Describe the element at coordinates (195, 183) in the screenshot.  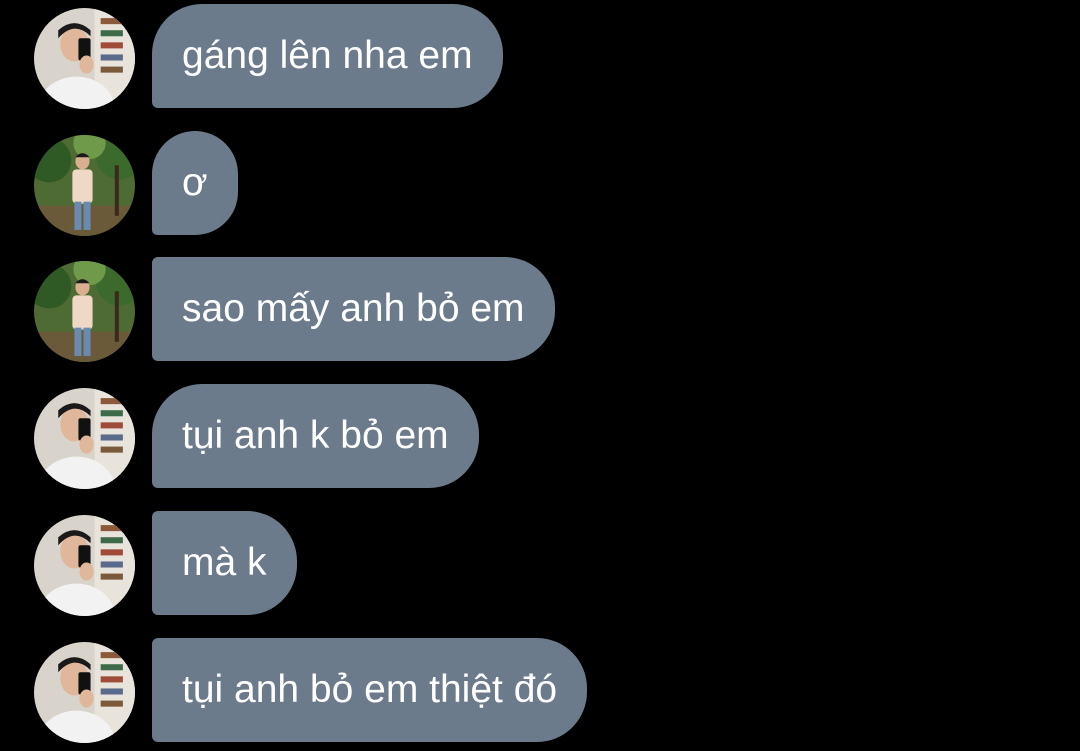
I see `message-bubble: ơ` at that location.